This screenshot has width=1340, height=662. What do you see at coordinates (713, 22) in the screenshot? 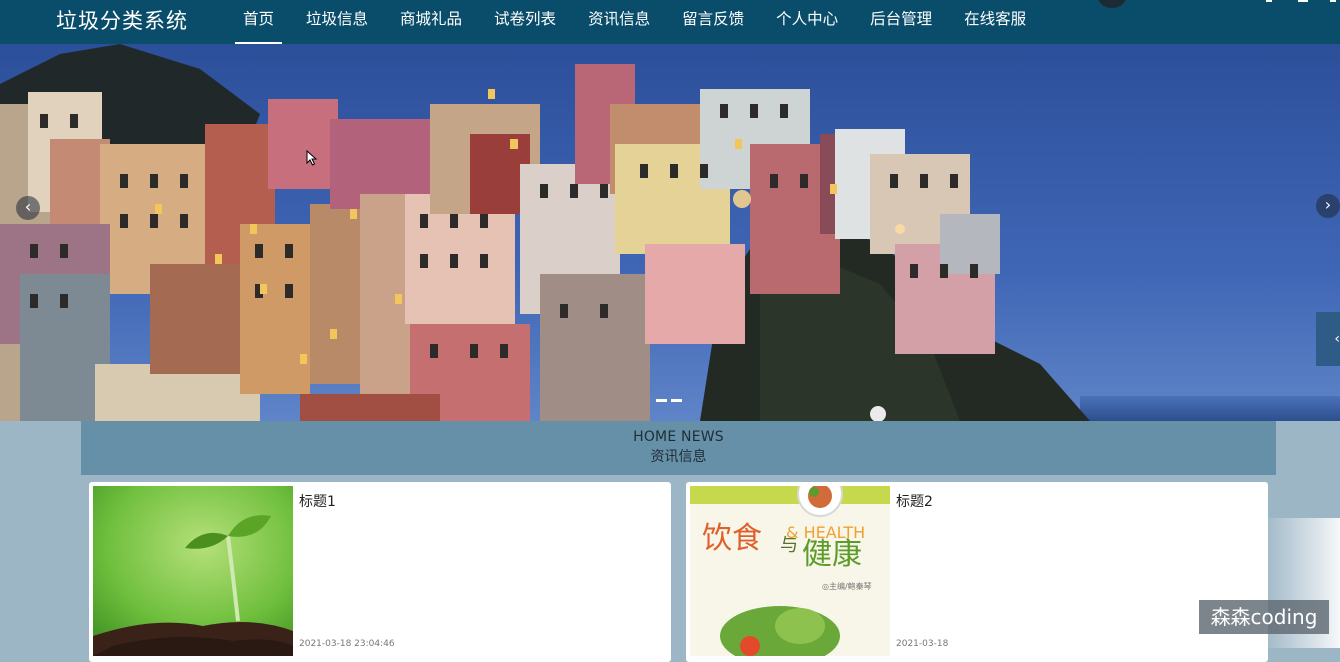
I see `nav-item-feedback: 留言反馈` at bounding box center [713, 22].